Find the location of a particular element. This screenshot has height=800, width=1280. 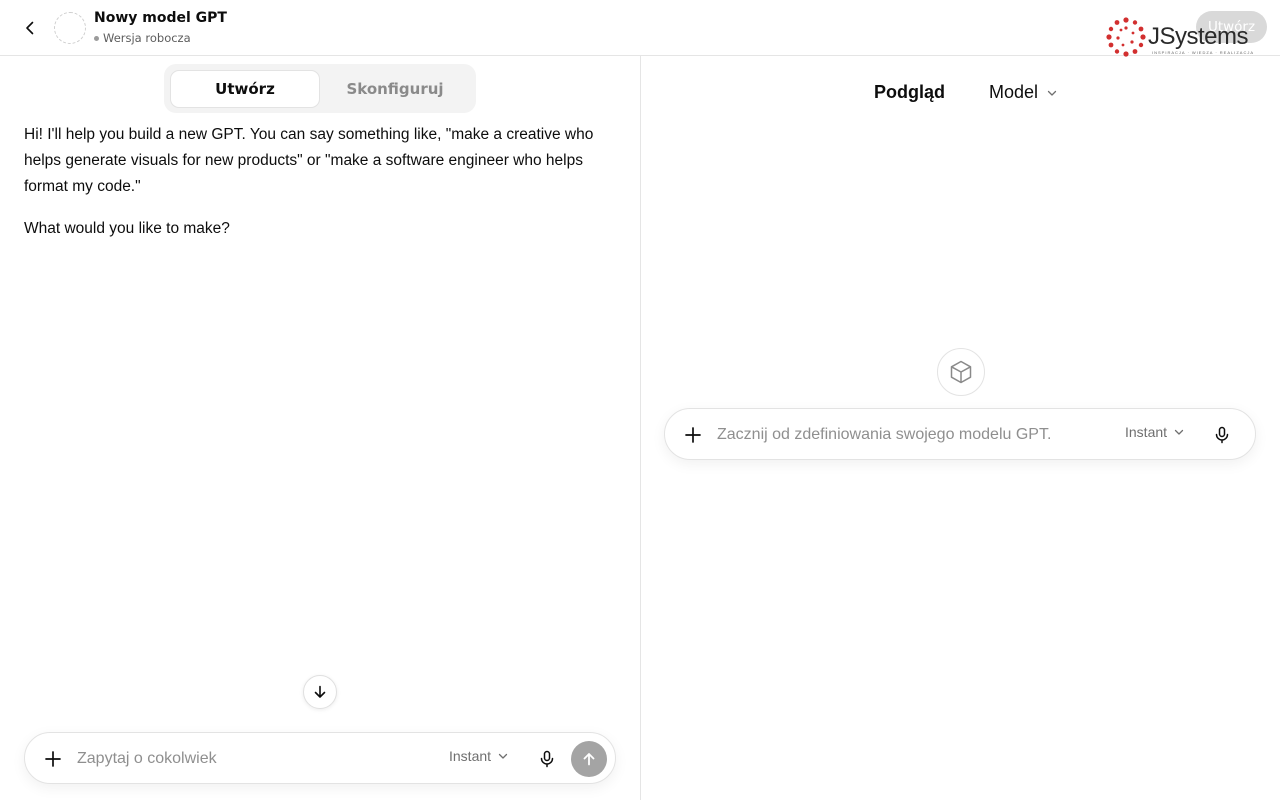

gpt-avatar-placeholder is located at coordinates (70, 28).